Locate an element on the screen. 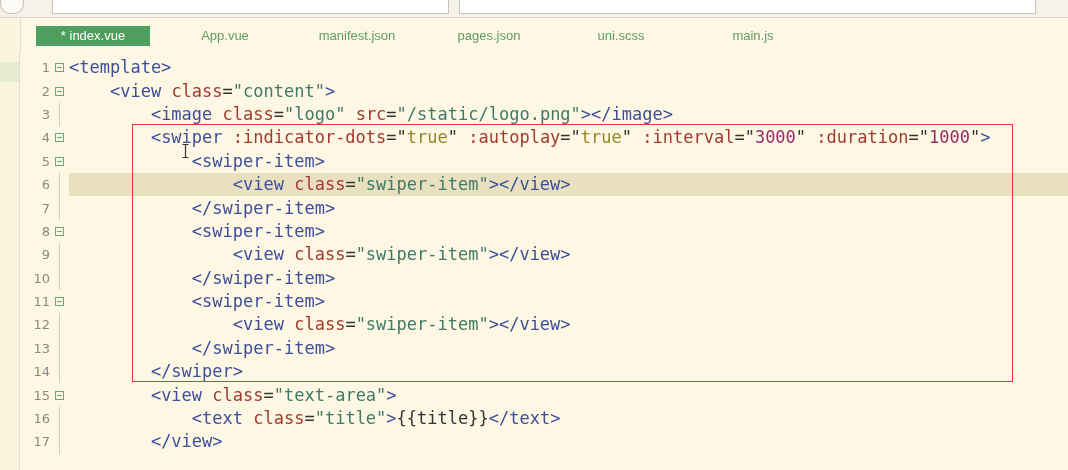 This screenshot has width=1068, height=470. line-number: 8 is located at coordinates (45, 231).